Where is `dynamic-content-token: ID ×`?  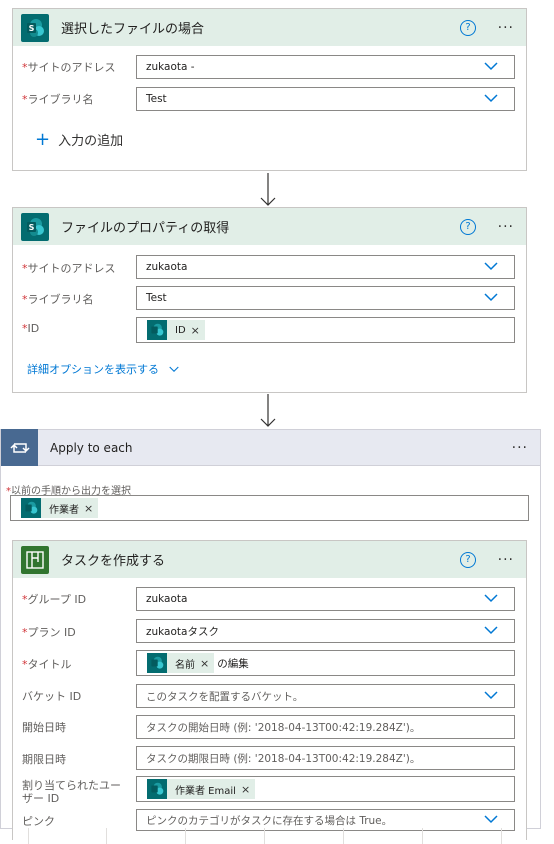 dynamic-content-token: ID × is located at coordinates (176, 330).